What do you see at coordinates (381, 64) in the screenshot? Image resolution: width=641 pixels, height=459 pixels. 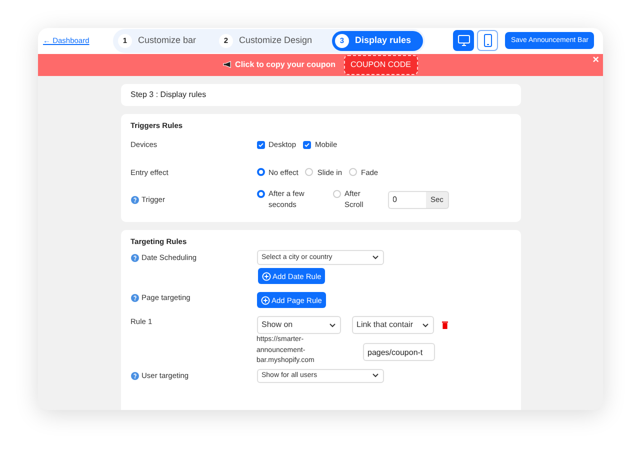 I see `coupon-code-button: COUPON CODE` at bounding box center [381, 64].